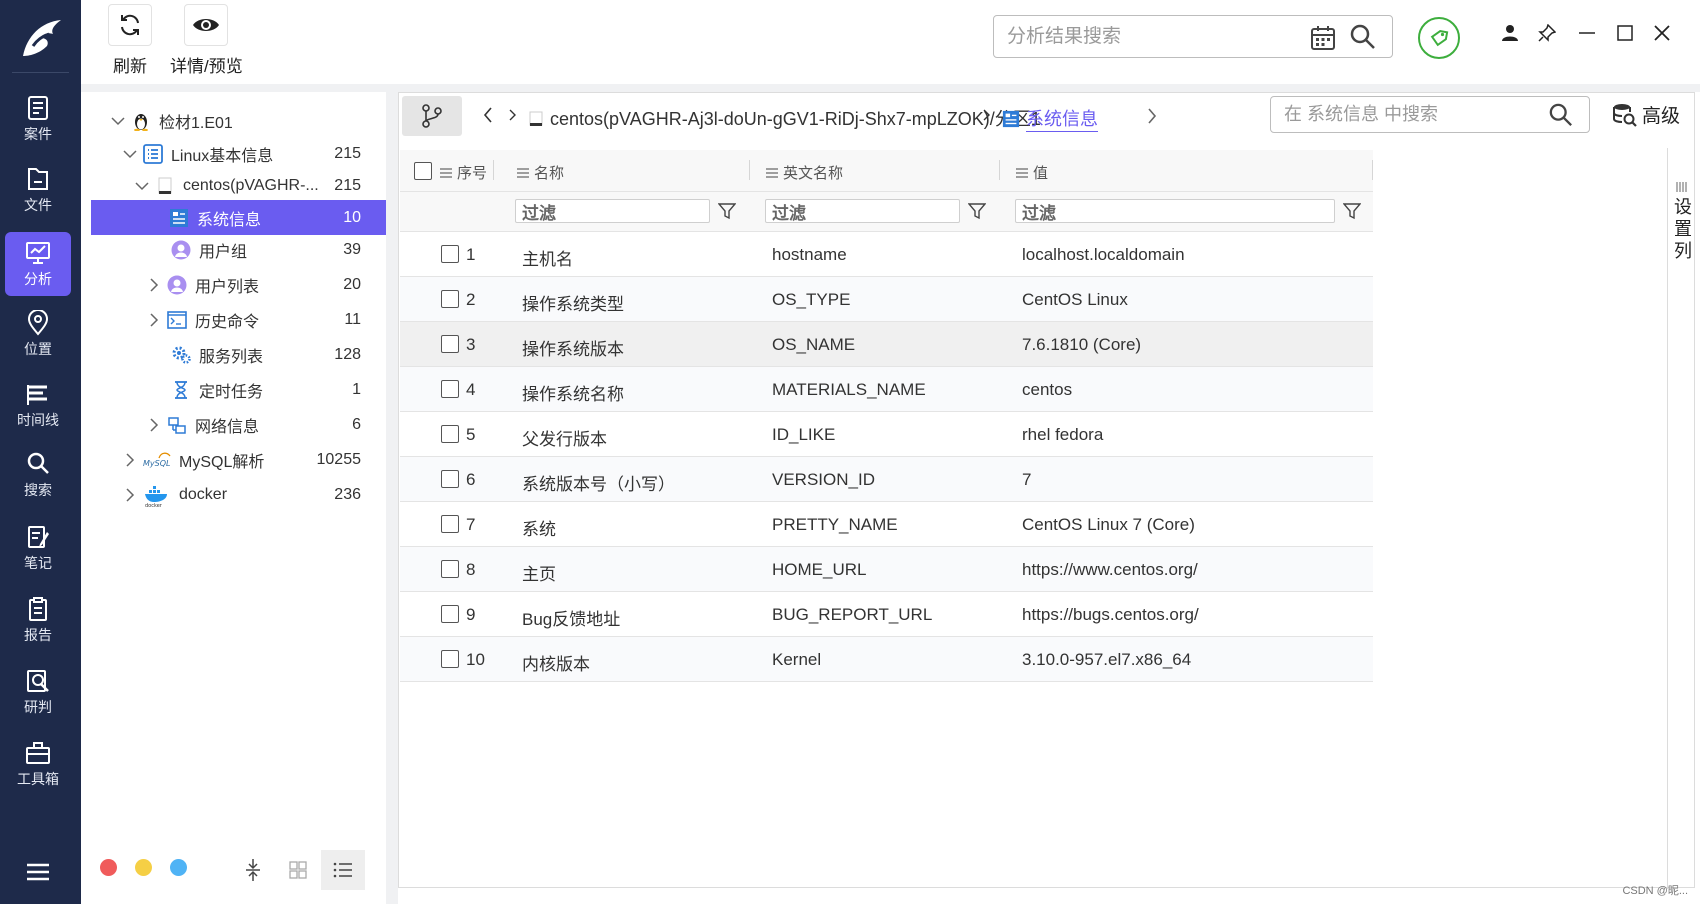 The image size is (1700, 904). What do you see at coordinates (233, 459) in the screenshot?
I see `tree-item-mysql: MySQL MySQL解析 10255` at bounding box center [233, 459].